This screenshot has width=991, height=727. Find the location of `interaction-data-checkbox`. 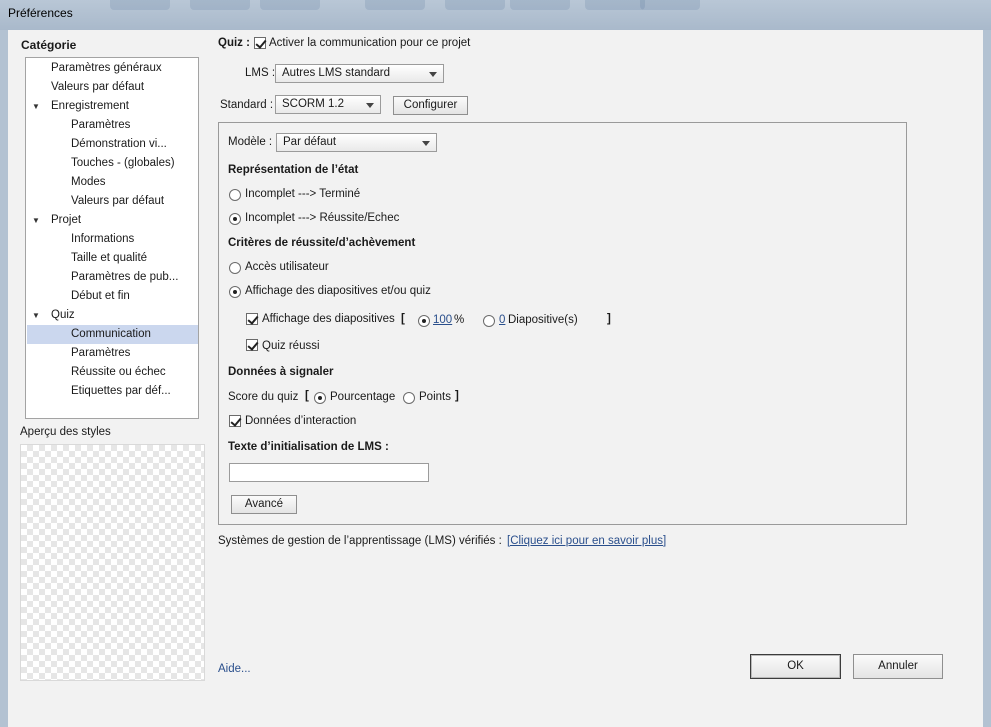

interaction-data-checkbox is located at coordinates (235, 421).